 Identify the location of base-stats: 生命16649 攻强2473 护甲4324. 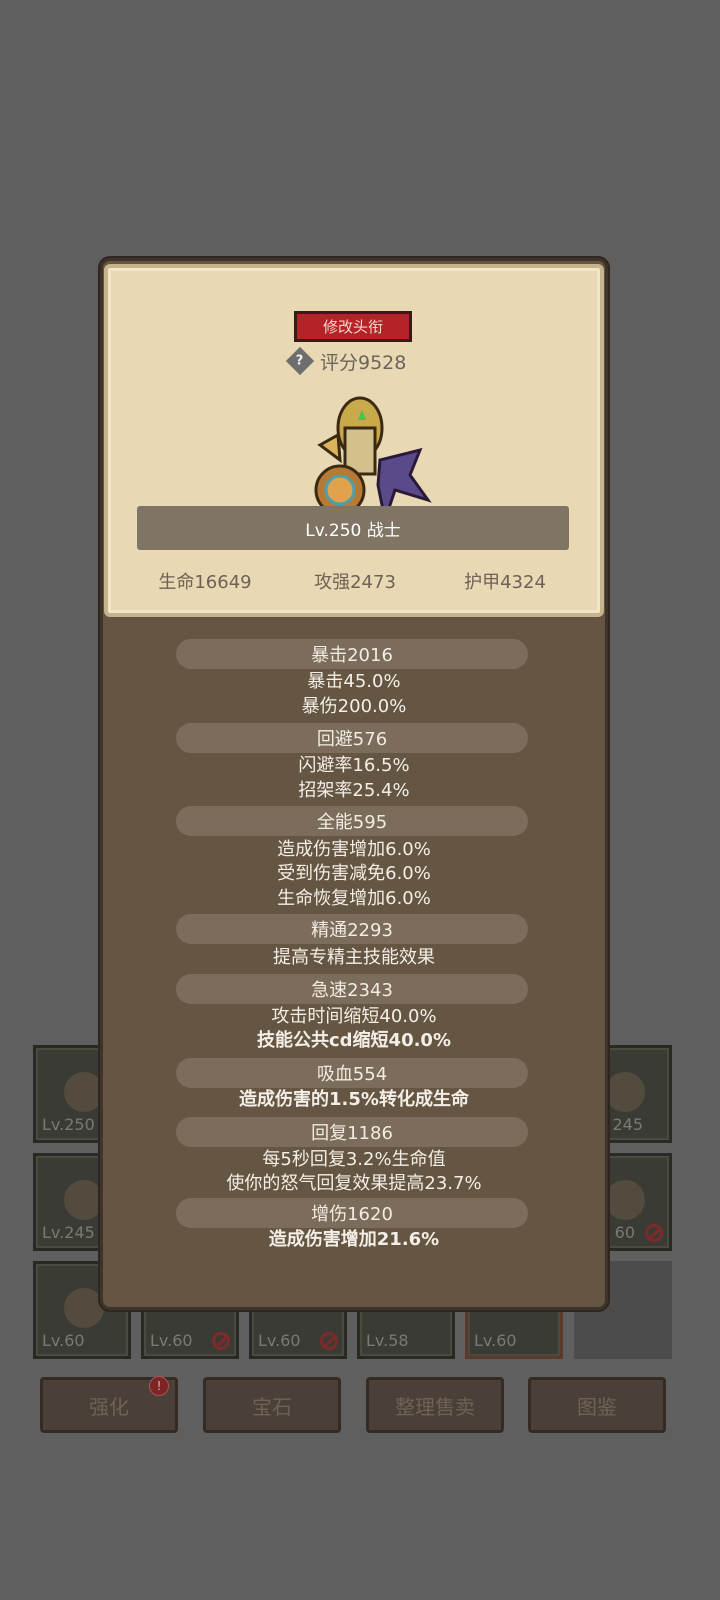
(355, 581).